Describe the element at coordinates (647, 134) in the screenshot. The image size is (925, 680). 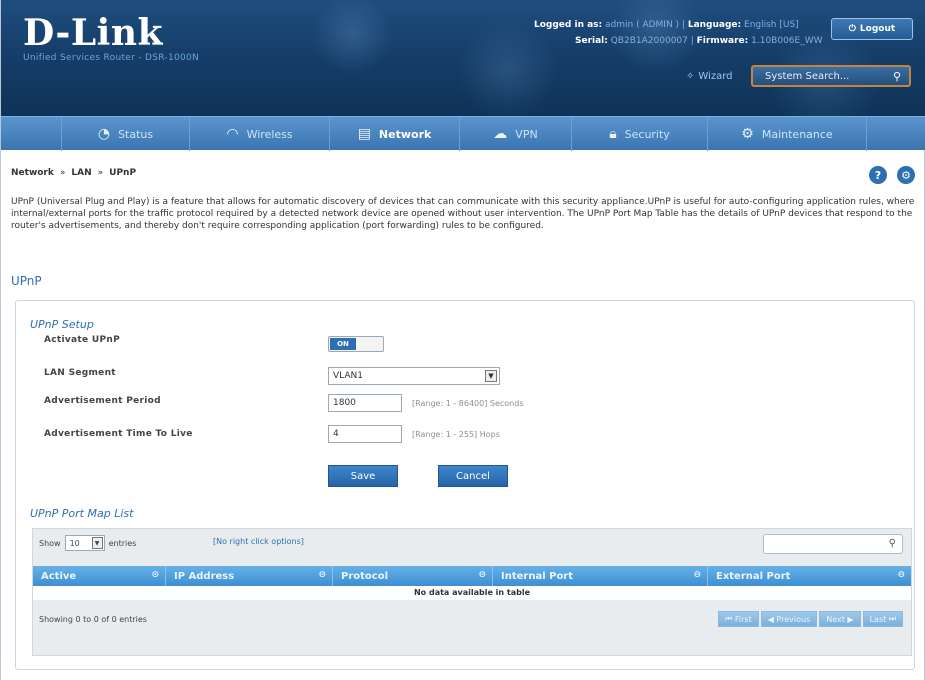
I see `tab-label: Security` at that location.